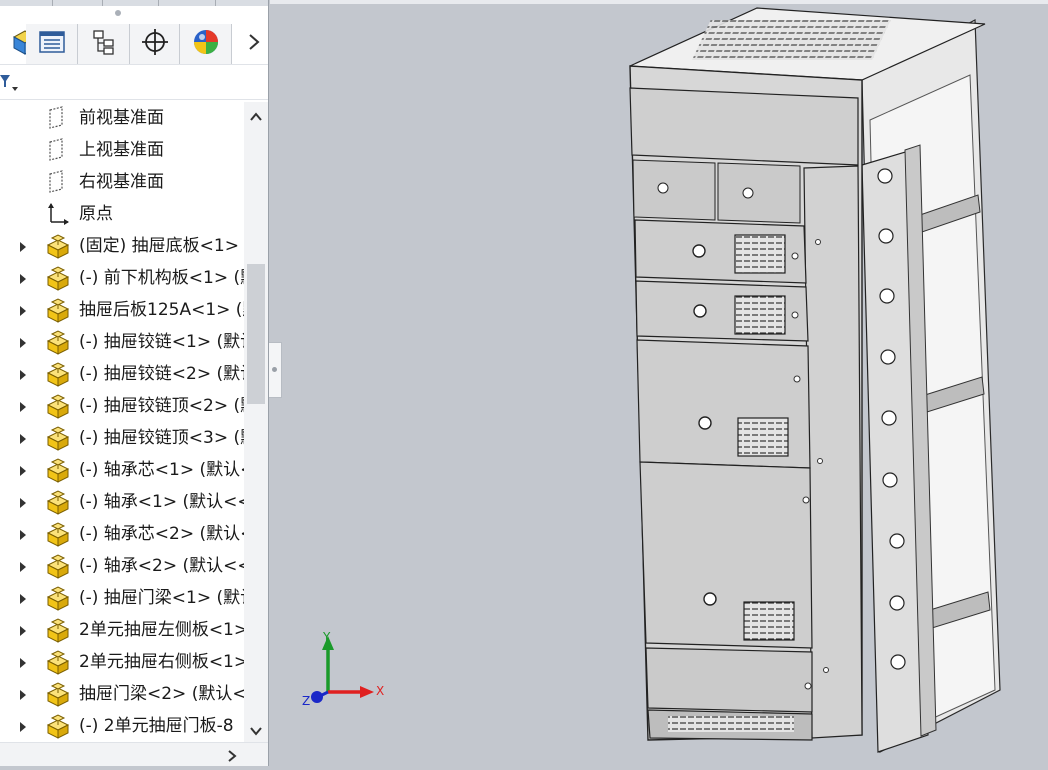 The width and height of the screenshot is (1048, 770). I want to click on configuration-manager-icon, so click(104, 44).